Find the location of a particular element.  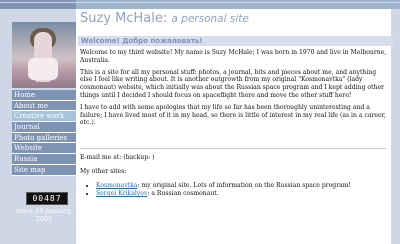

content-divider is located at coordinates (233, 148).